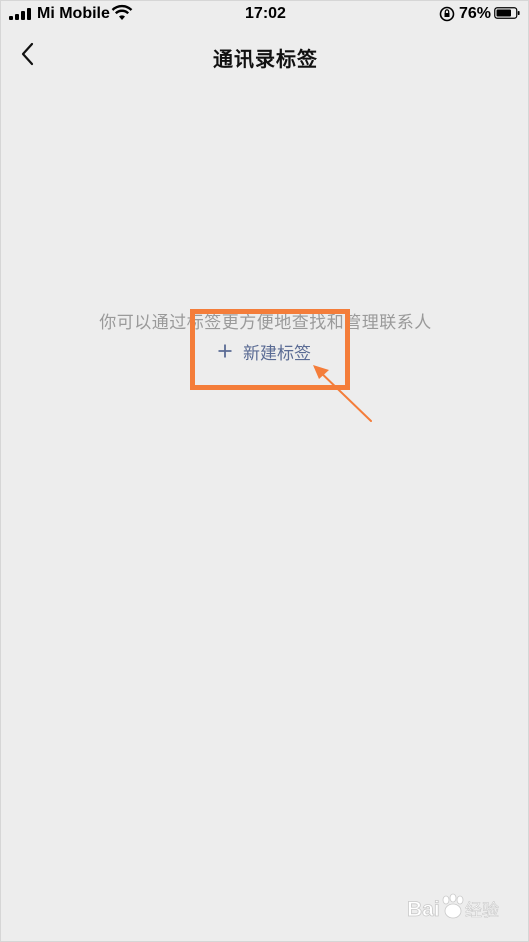  I want to click on annotation-arrow-icon, so click(342, 393).